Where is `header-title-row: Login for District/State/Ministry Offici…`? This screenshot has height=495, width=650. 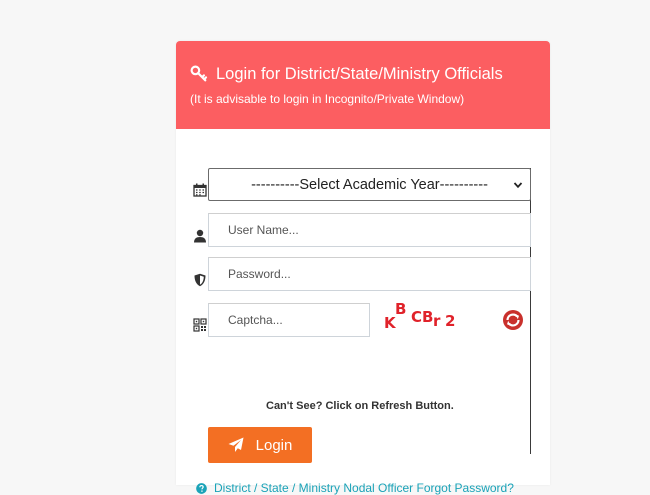
header-title-row: Login for District/State/Ministry Offici… is located at coordinates (346, 74).